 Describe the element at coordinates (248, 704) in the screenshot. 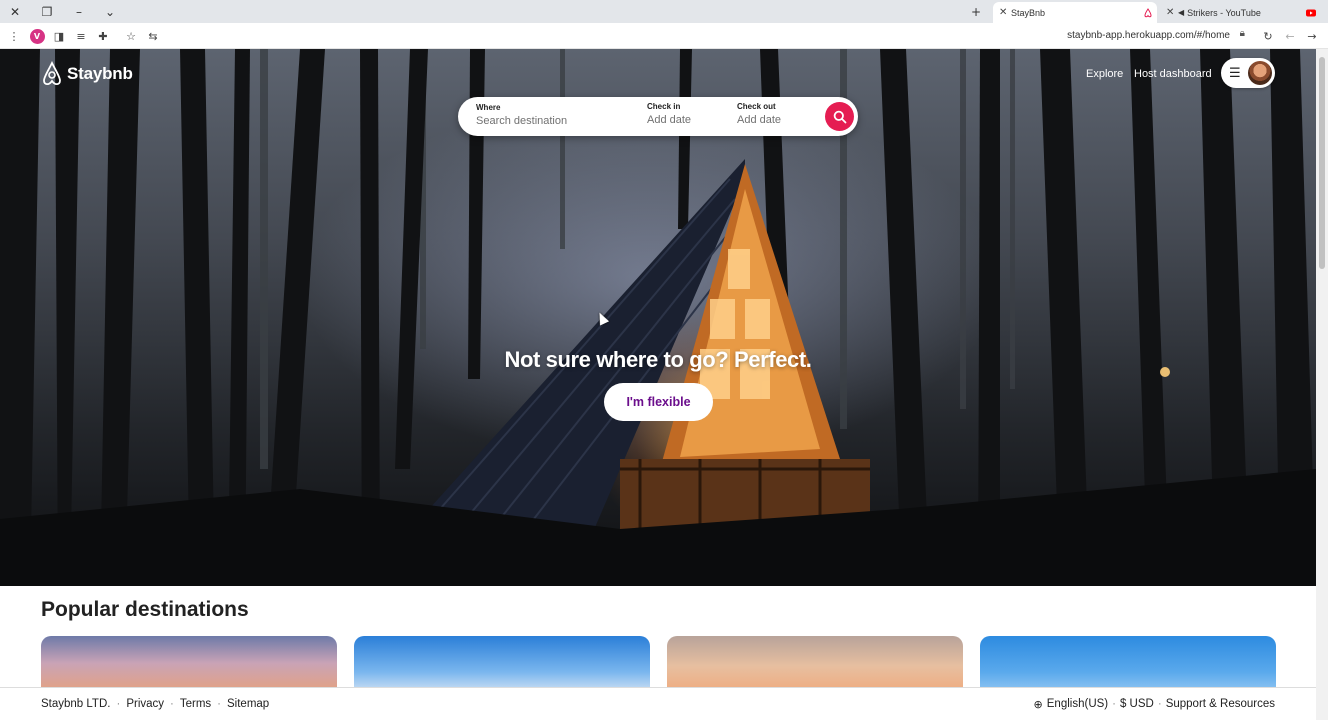

I see `footer-sitemap-link: Sitemap` at that location.